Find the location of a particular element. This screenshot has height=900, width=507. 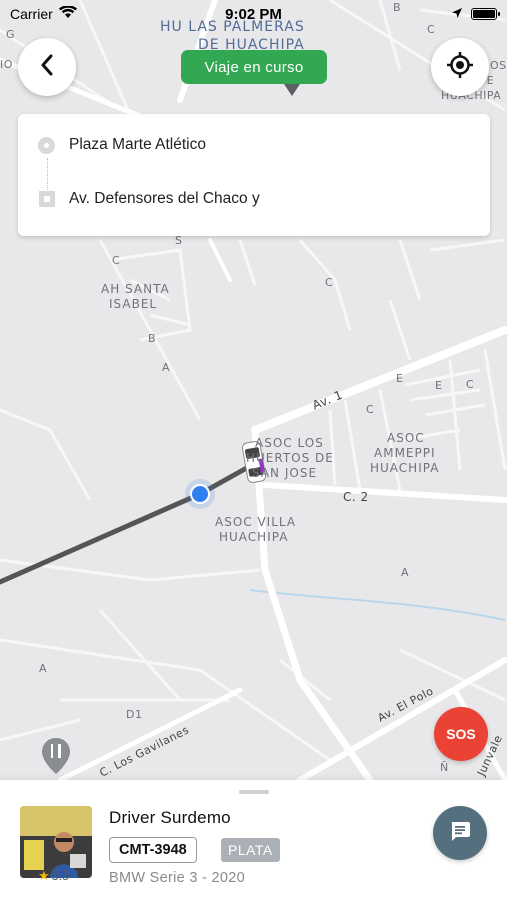

map-label-block: G is located at coordinates (11, 34).